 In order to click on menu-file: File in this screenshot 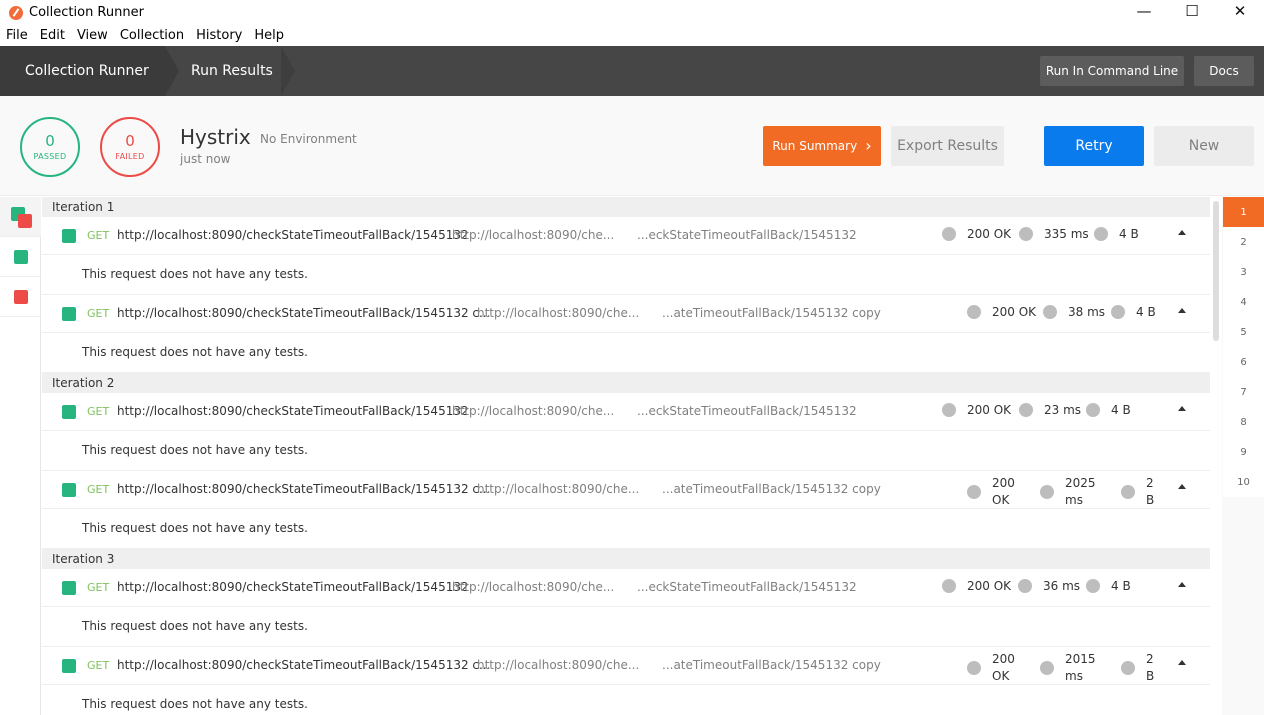, I will do `click(17, 35)`.